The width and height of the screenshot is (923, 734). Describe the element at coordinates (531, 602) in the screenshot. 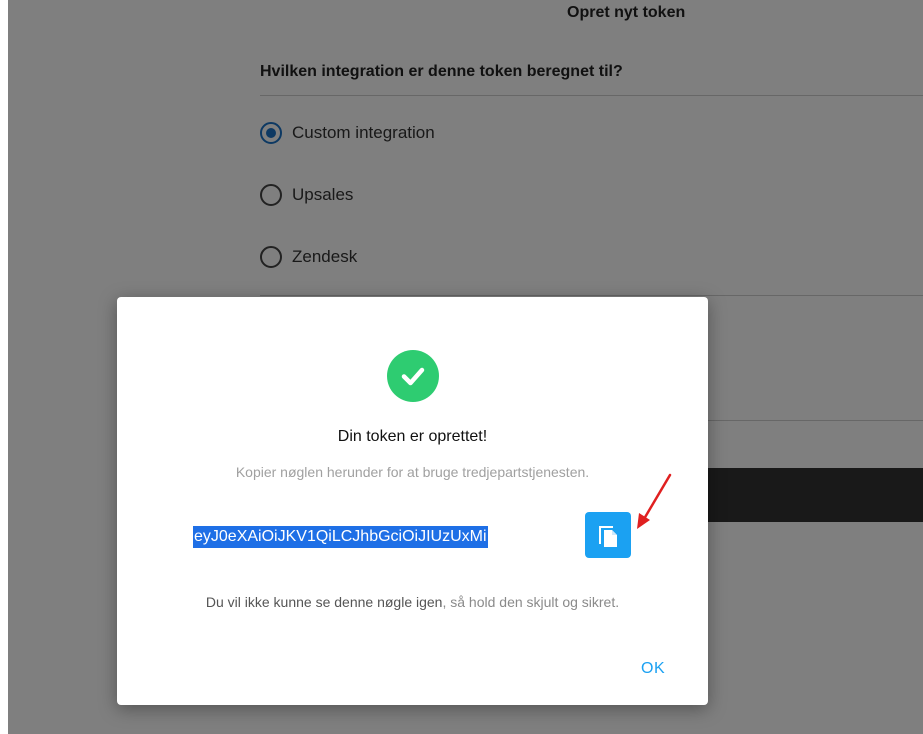

I see `warning-rest: , så hold den skjult og sikret.` at that location.